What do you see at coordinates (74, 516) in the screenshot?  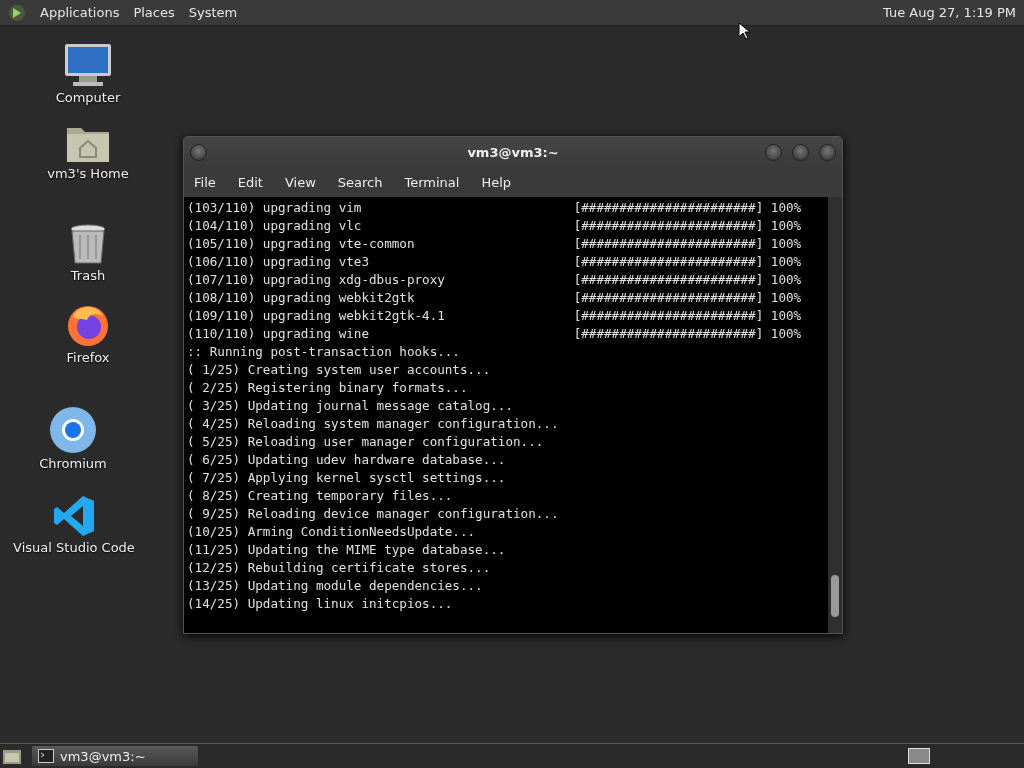 I see `code-editor-icon` at bounding box center [74, 516].